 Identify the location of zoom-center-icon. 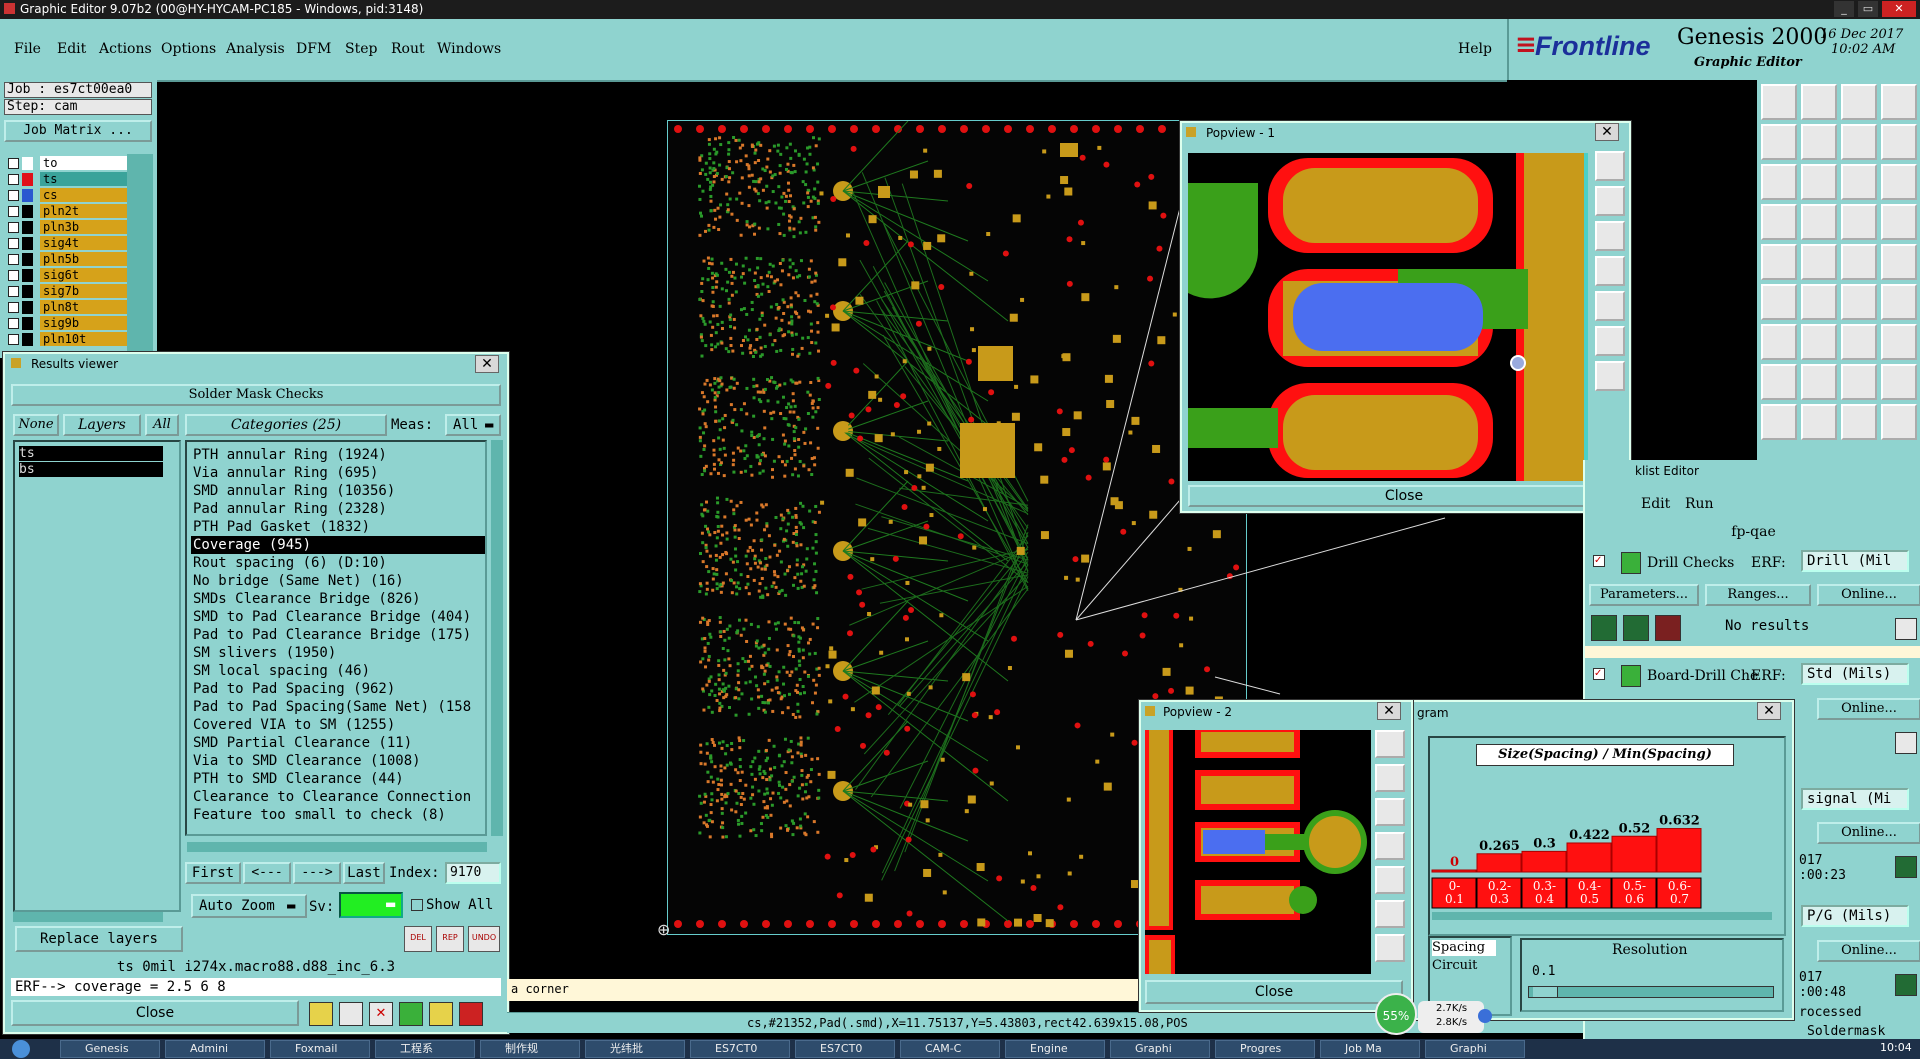
(1819, 182).